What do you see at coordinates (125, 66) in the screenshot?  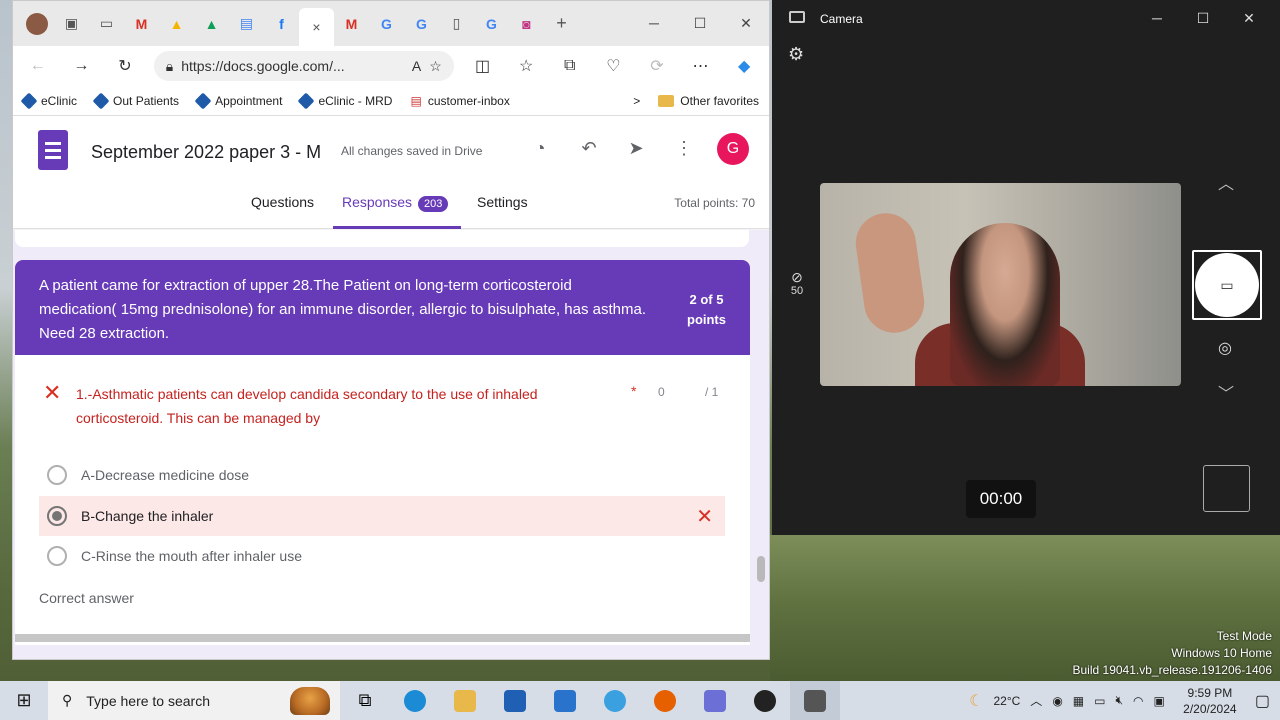 I see `refresh-icon: ↻` at bounding box center [125, 66].